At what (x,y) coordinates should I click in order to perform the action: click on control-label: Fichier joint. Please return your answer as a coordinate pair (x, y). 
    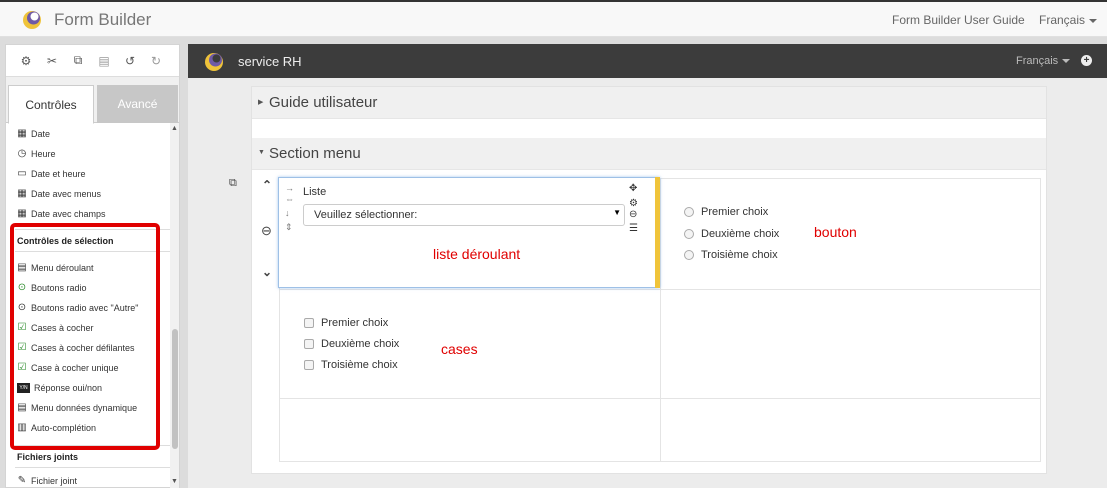
    Looking at the image, I should click on (54, 481).